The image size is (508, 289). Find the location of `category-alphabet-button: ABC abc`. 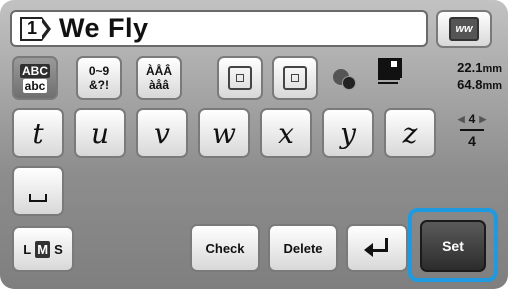

category-alphabet-button: ABC abc is located at coordinates (35, 78).